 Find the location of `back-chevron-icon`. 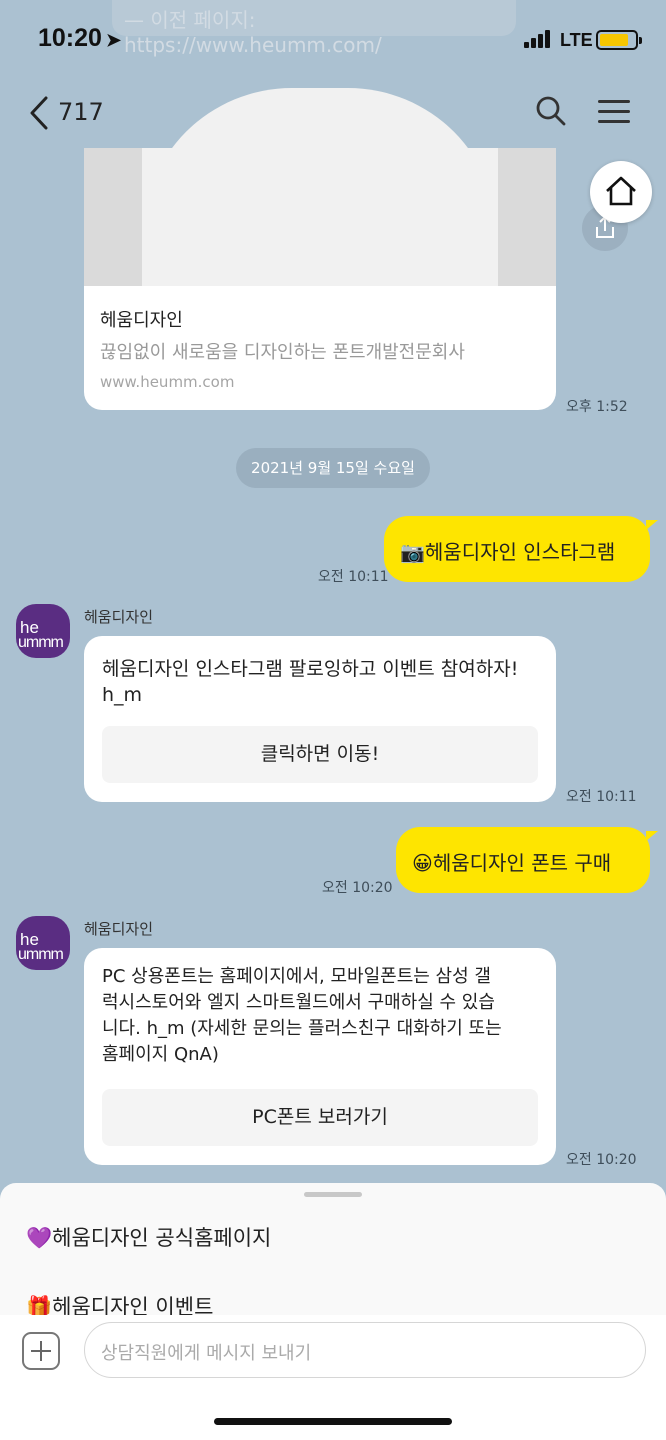

back-chevron-icon is located at coordinates (39, 113).